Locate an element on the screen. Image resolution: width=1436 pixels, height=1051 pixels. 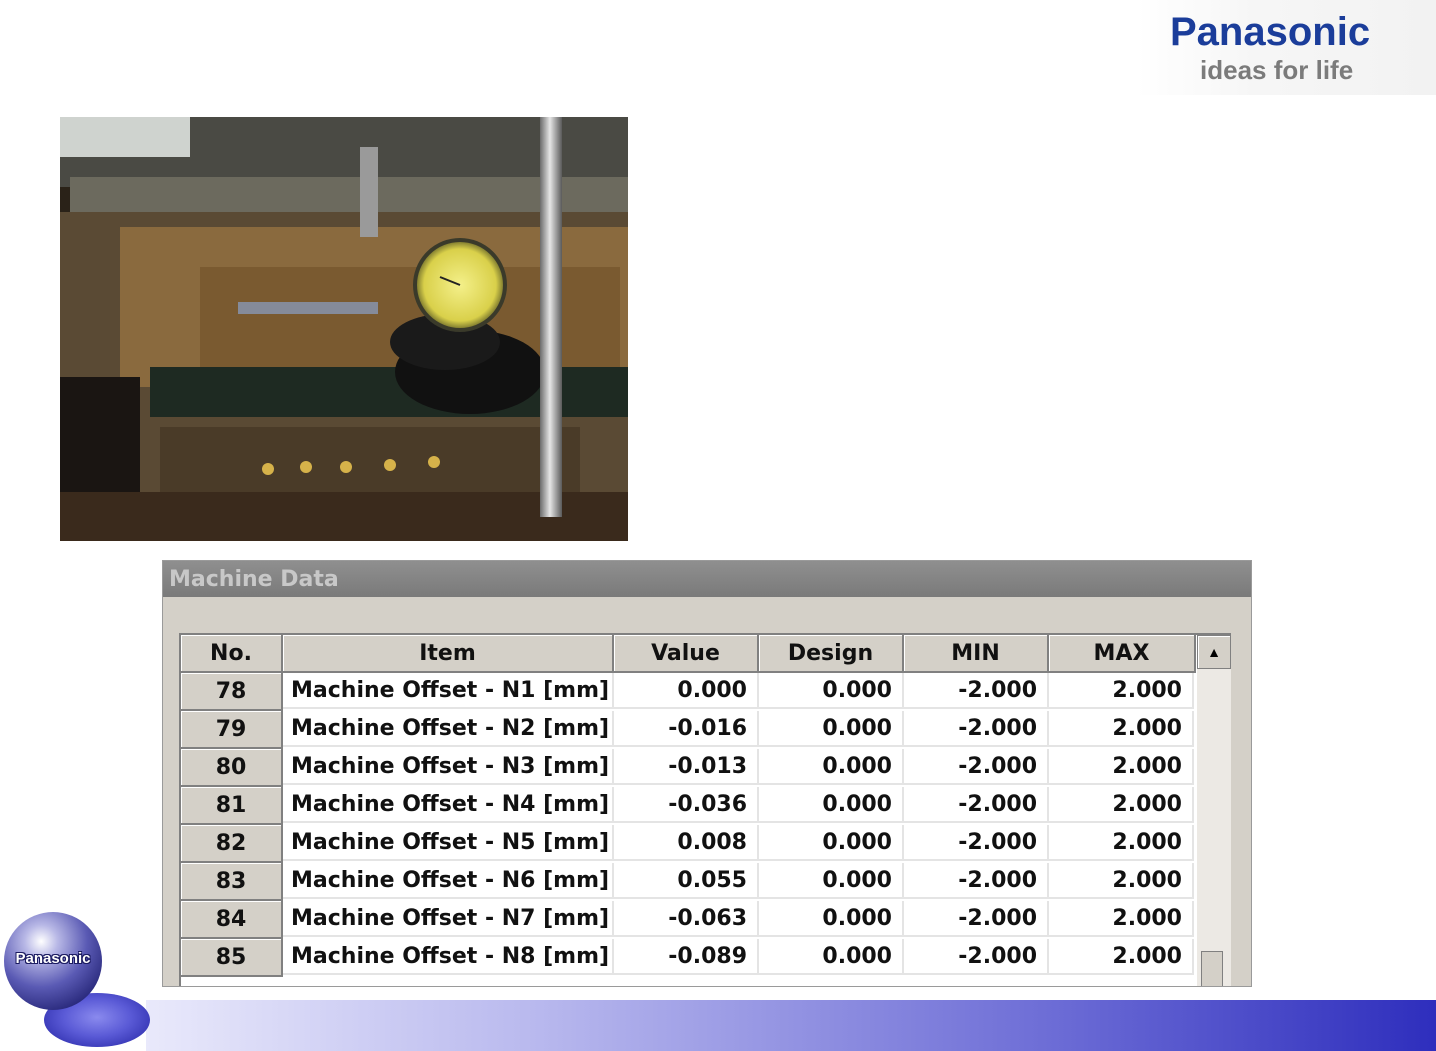
value-cell: 0.000 is located at coordinates (686, 691).